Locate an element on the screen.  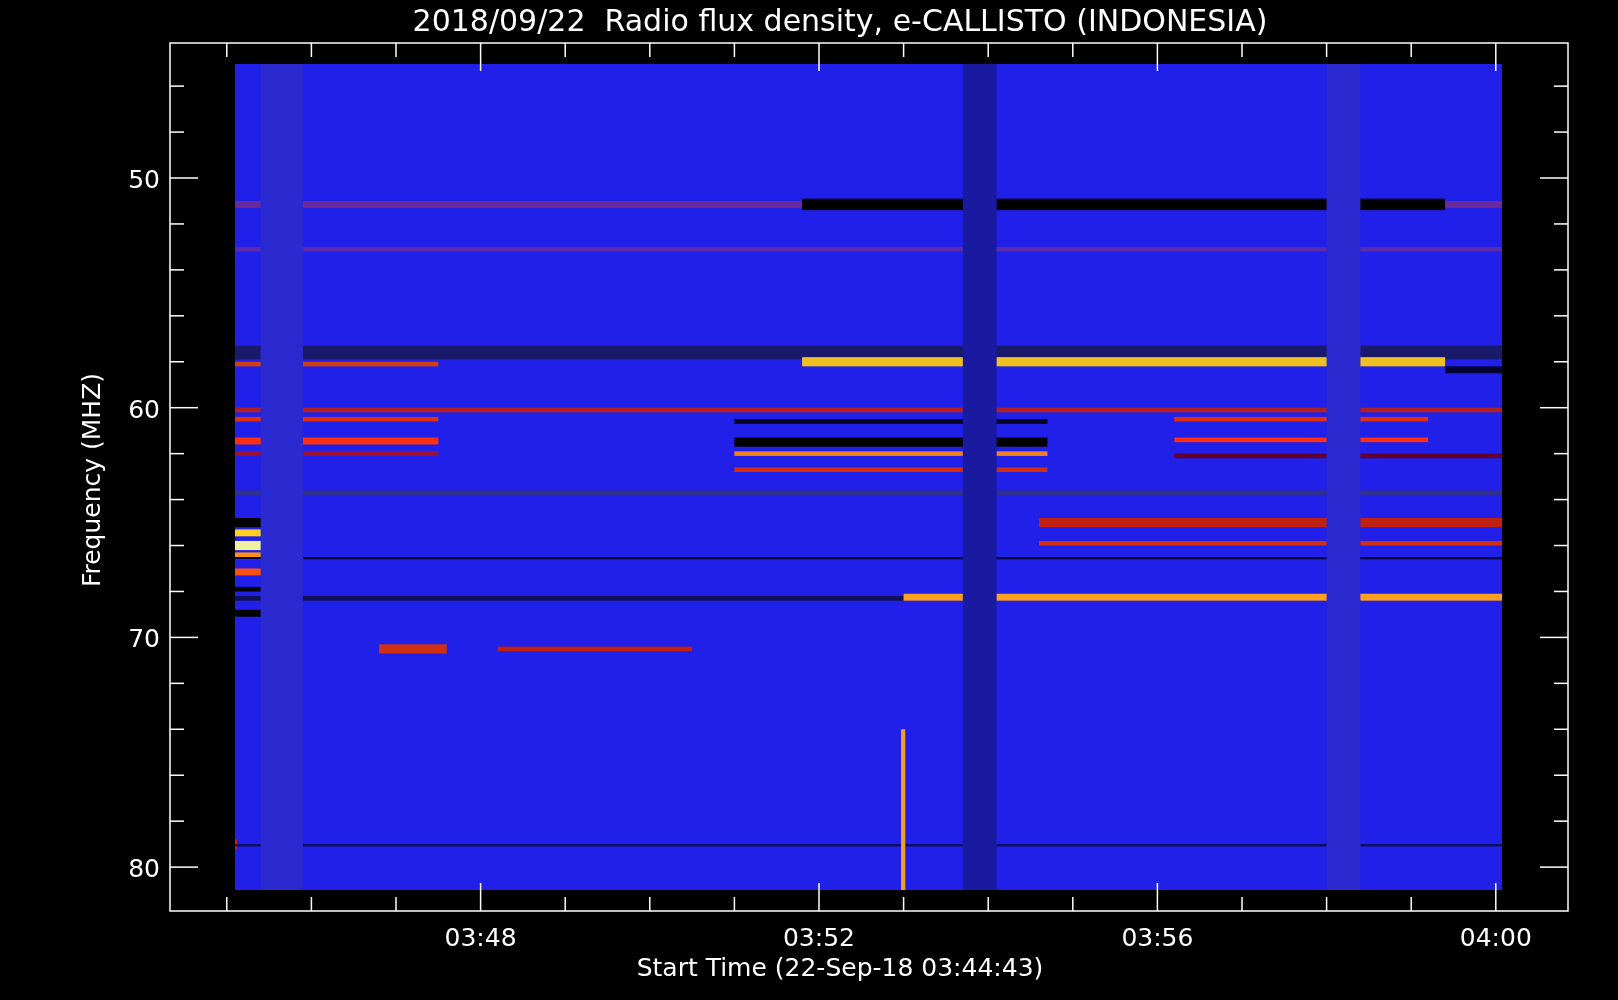
x-axis-label: Start Time (22-Sep-18 03:44:43) is located at coordinates (840, 967).